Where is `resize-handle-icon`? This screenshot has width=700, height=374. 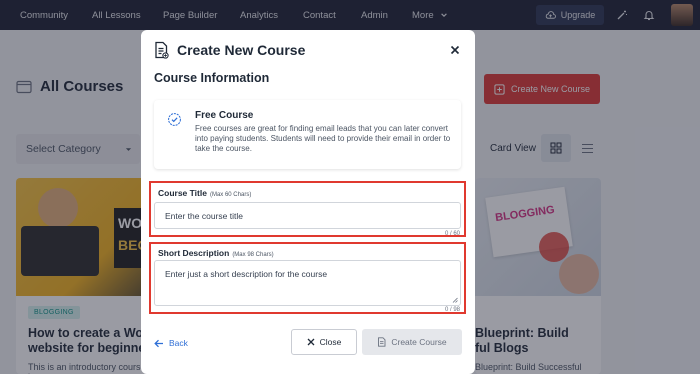 resize-handle-icon is located at coordinates (455, 300).